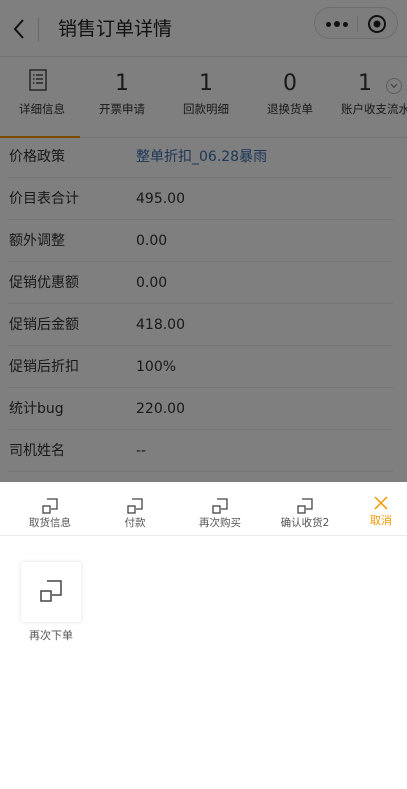 This screenshot has width=407, height=789. Describe the element at coordinates (381, 503) in the screenshot. I see `close-icon` at that location.